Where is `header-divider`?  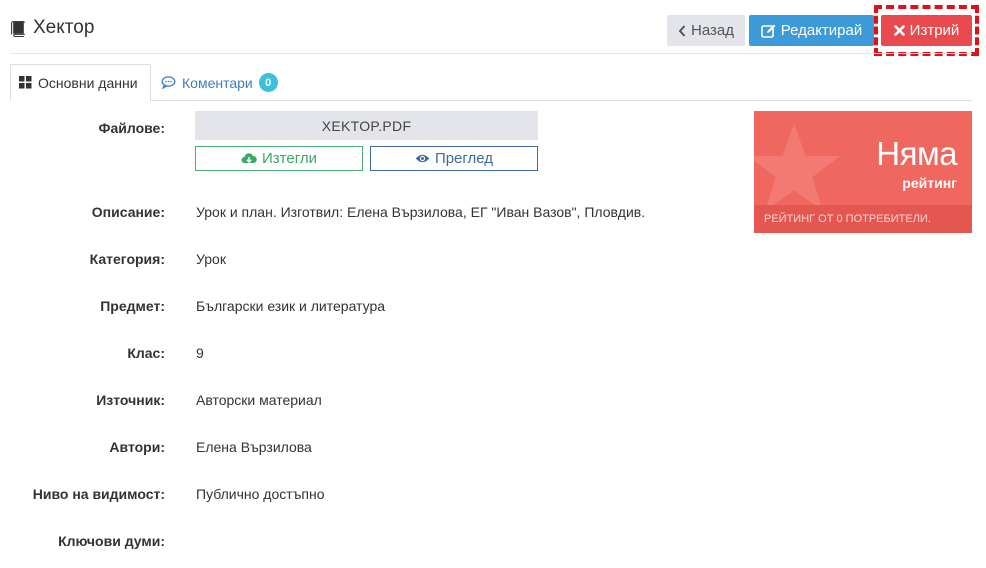 header-divider is located at coordinates (491, 53).